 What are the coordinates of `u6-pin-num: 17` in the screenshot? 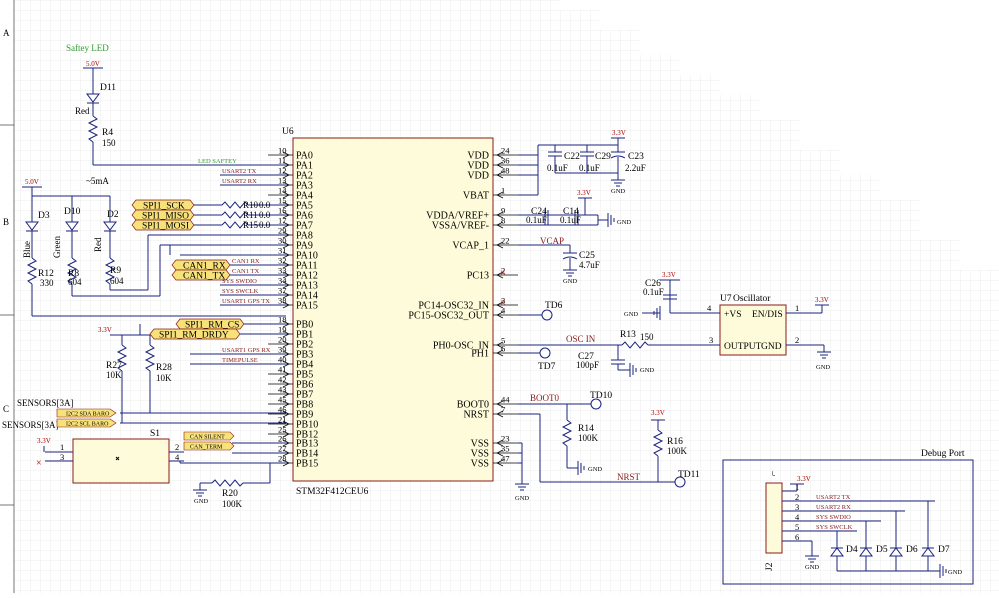 It's located at (282, 221).